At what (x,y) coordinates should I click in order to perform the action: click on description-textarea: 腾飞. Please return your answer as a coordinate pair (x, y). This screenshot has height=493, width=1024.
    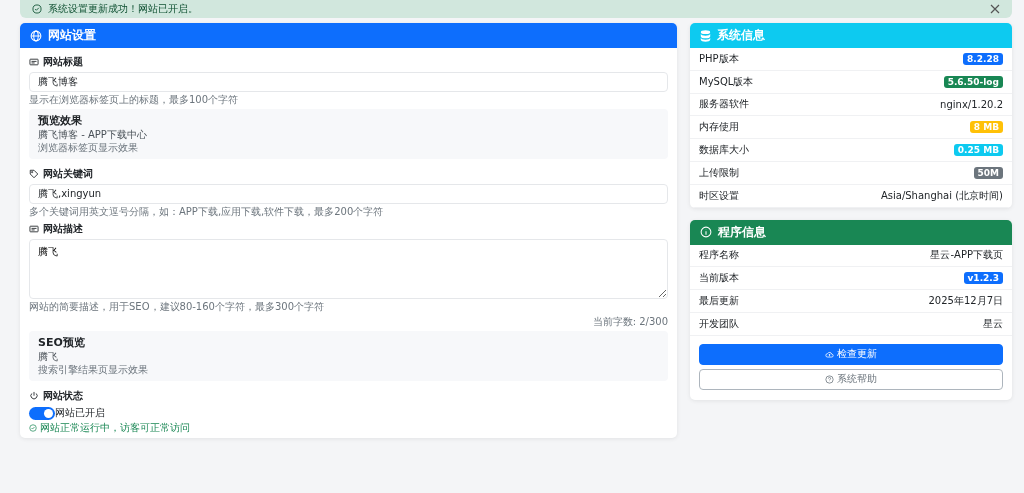
    Looking at the image, I should click on (348, 269).